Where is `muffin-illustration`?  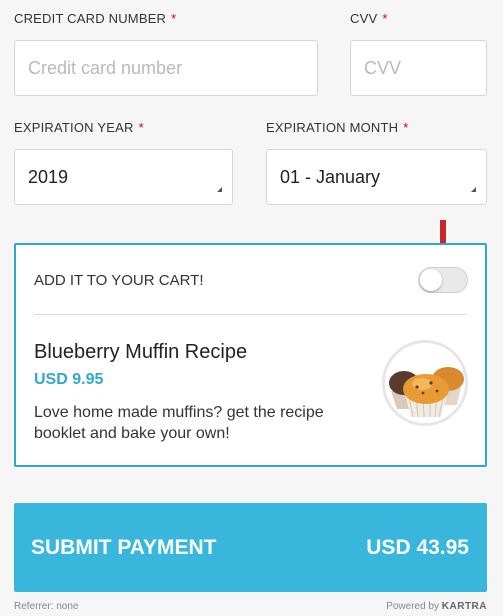
muffin-illustration is located at coordinates (425, 383).